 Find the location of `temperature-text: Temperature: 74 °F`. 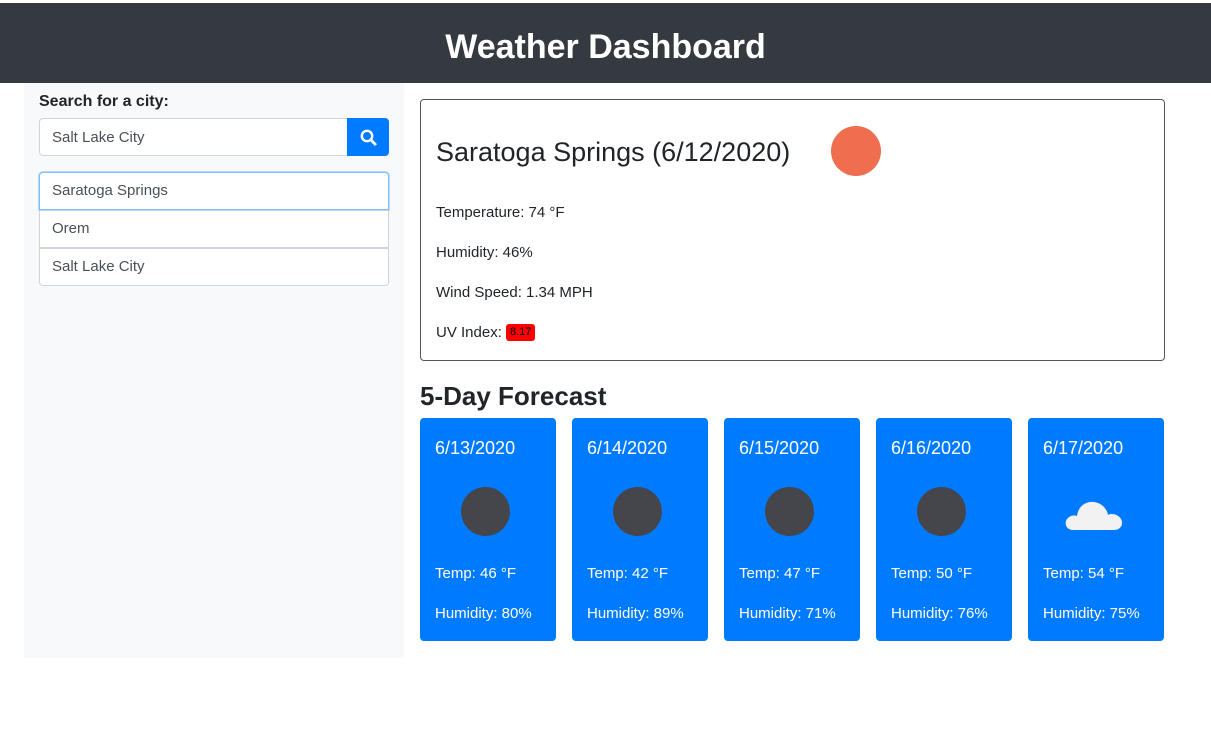

temperature-text: Temperature: 74 °F is located at coordinates (500, 212).